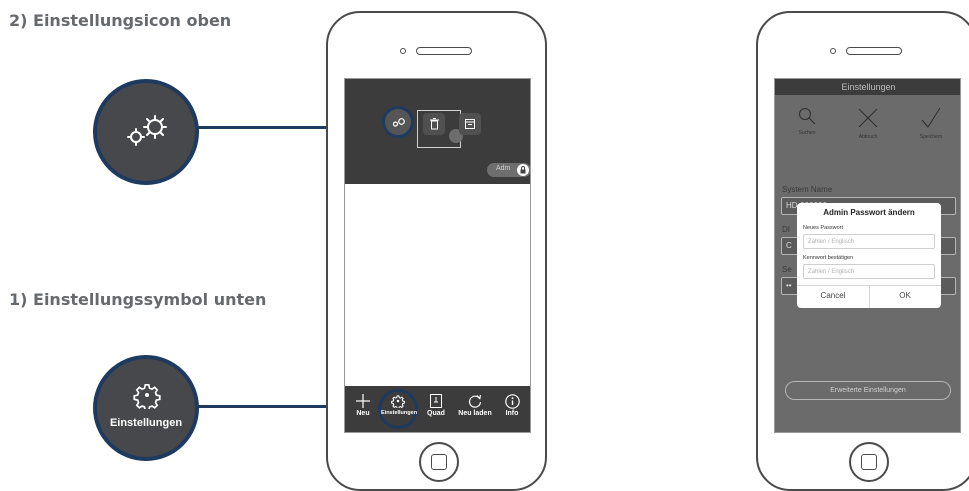 This screenshot has width=969, height=491. Describe the element at coordinates (789, 245) in the screenshot. I see `field2-value: C` at that location.